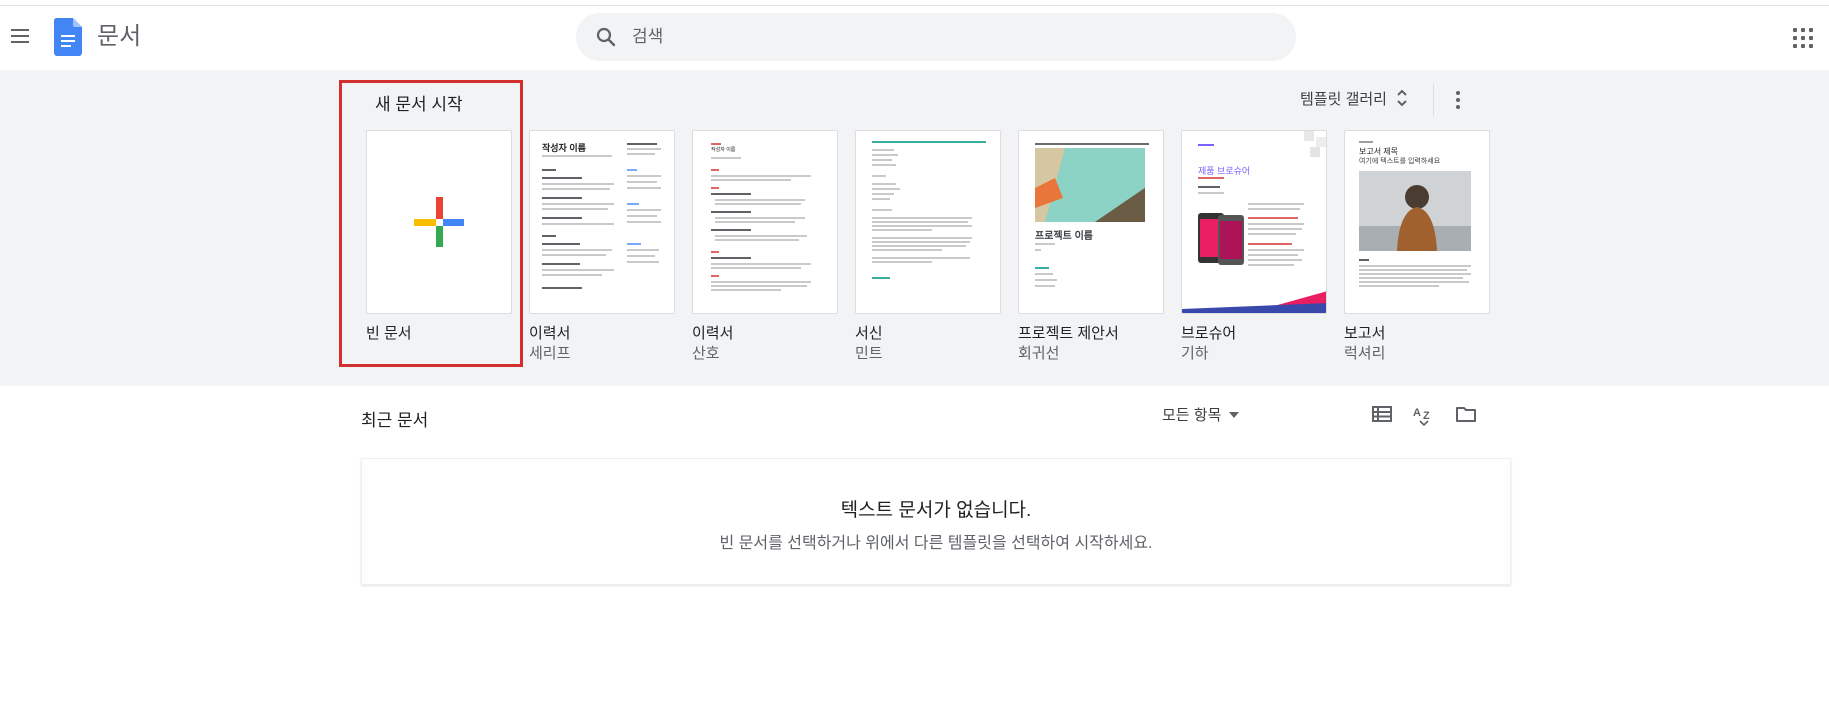 The image size is (1829, 716). What do you see at coordinates (1039, 353) in the screenshot?
I see `template-subtitle: 회귀선` at bounding box center [1039, 353].